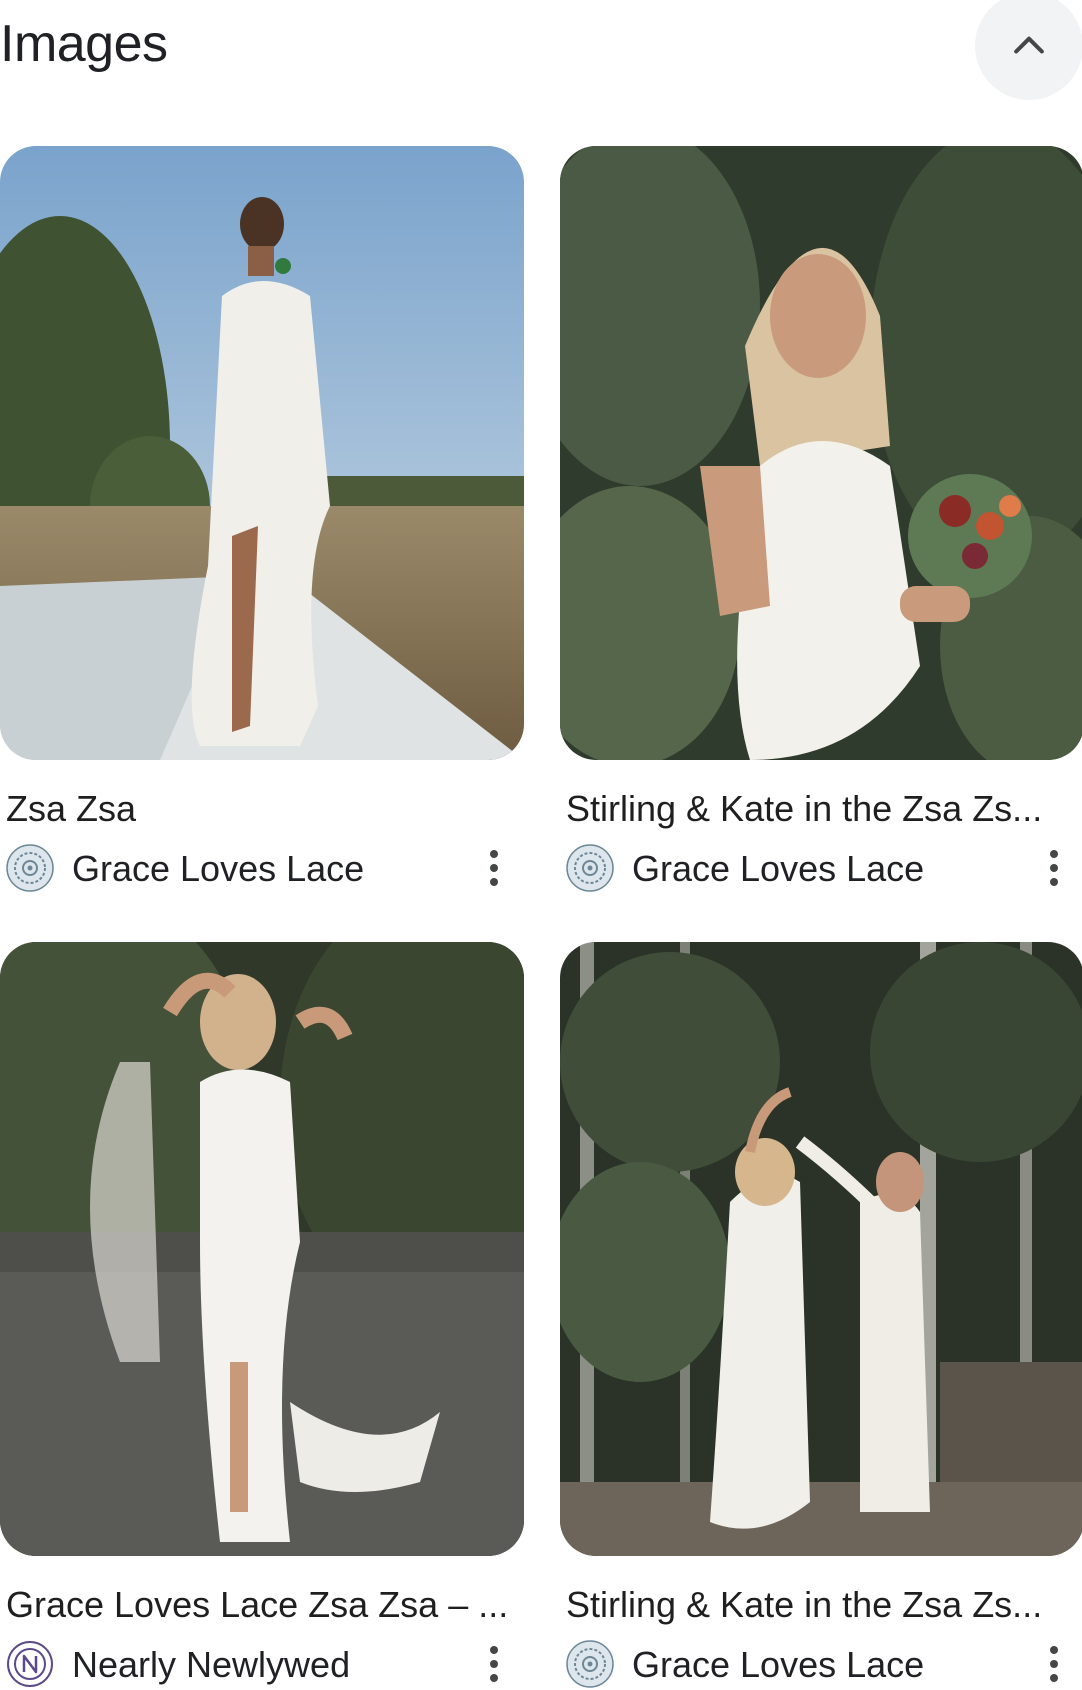  I want to click on nearly-newlywed-logo-icon, so click(30, 1664).